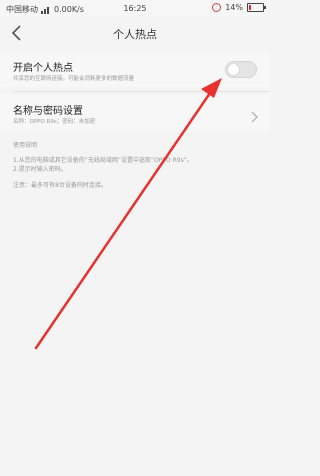 Image resolution: width=320 pixels, height=476 pixels. Describe the element at coordinates (233, 69) in the screenshot. I see `toggle-knob` at that location.